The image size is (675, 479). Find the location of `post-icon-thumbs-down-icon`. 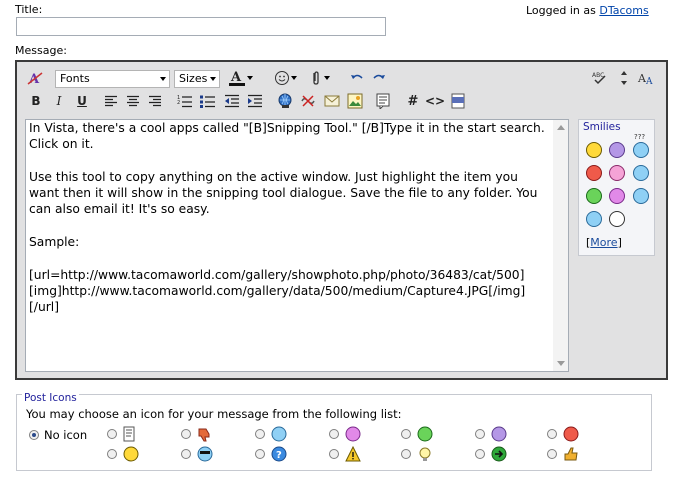

post-icon-thumbs-down-icon is located at coordinates (204, 435).